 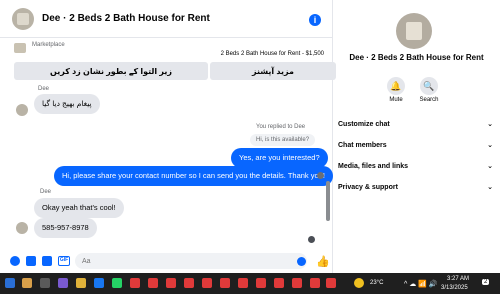 I want to click on section-label: Privacy & support, so click(x=368, y=187).